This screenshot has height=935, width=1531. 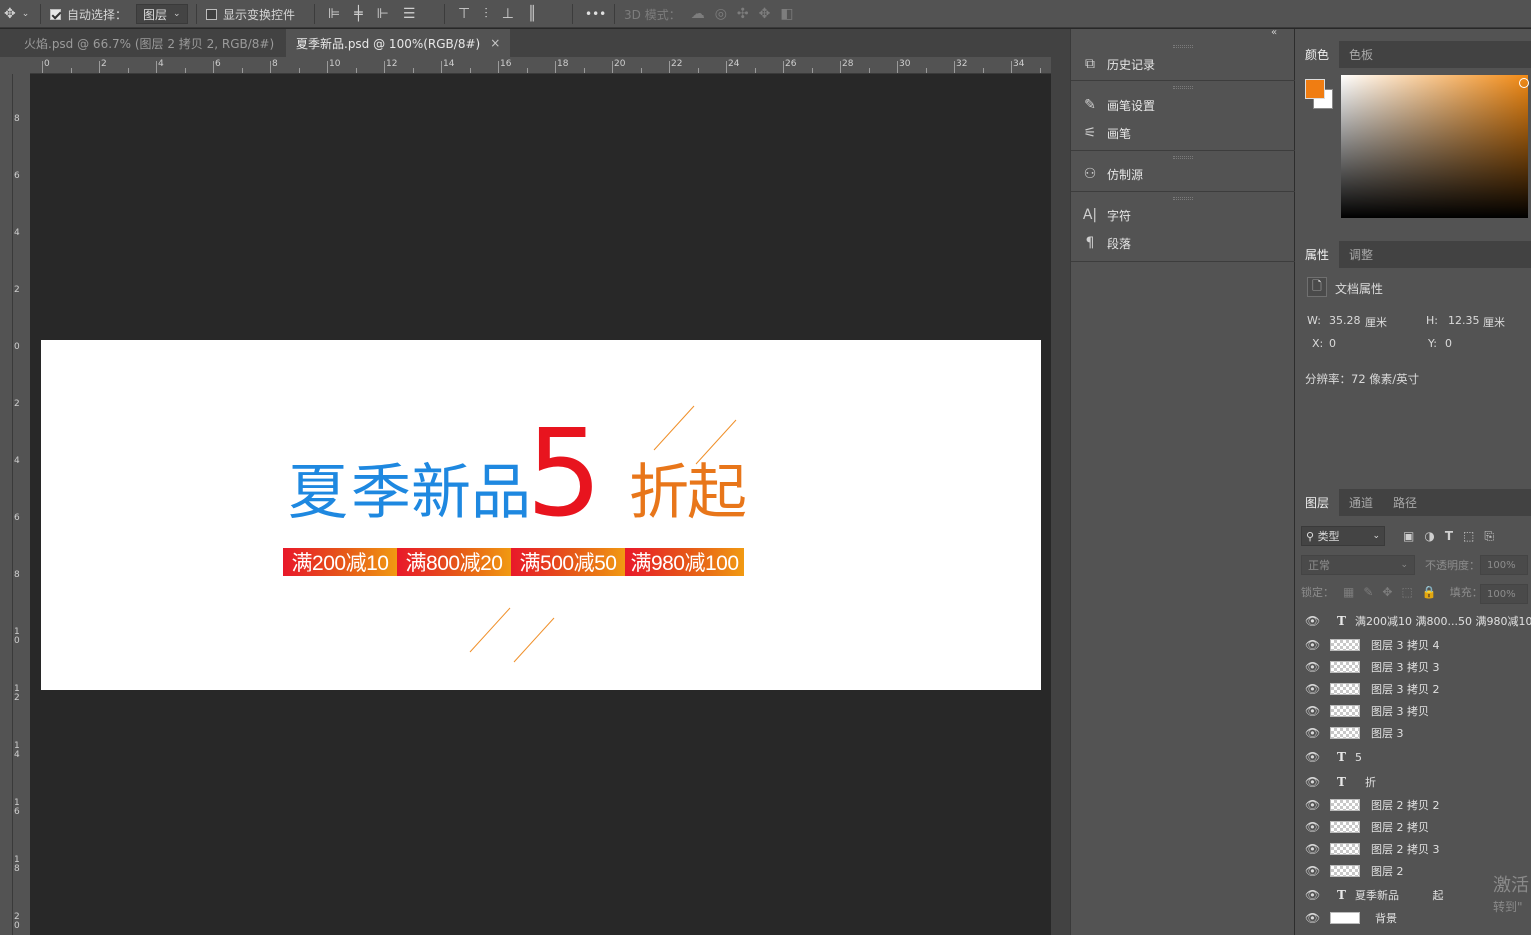 What do you see at coordinates (1413, 827) in the screenshot?
I see `layer-row: 👁 图层 2 拷贝` at bounding box center [1413, 827].